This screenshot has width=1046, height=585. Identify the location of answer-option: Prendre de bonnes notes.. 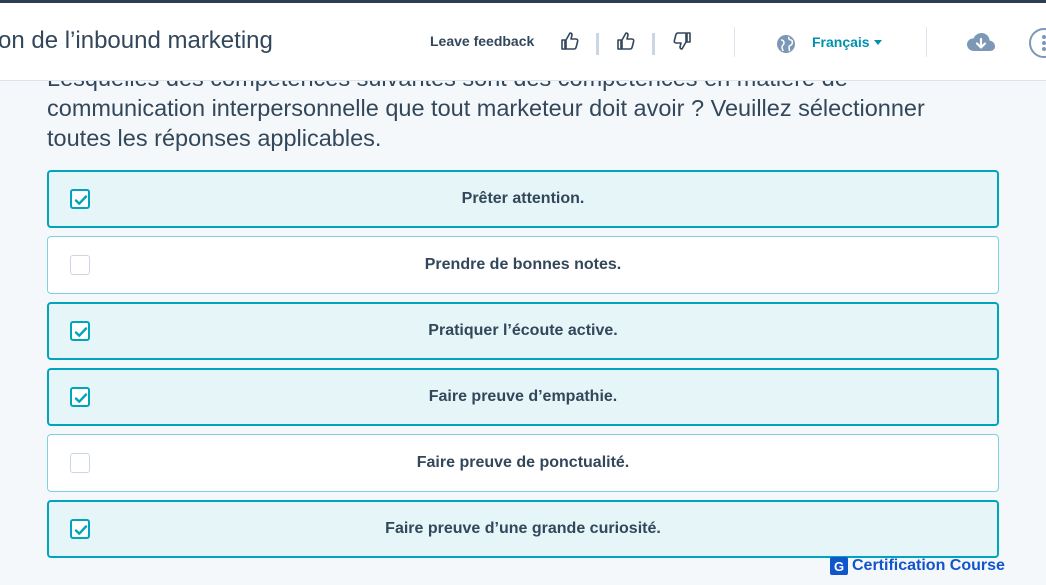
(523, 265).